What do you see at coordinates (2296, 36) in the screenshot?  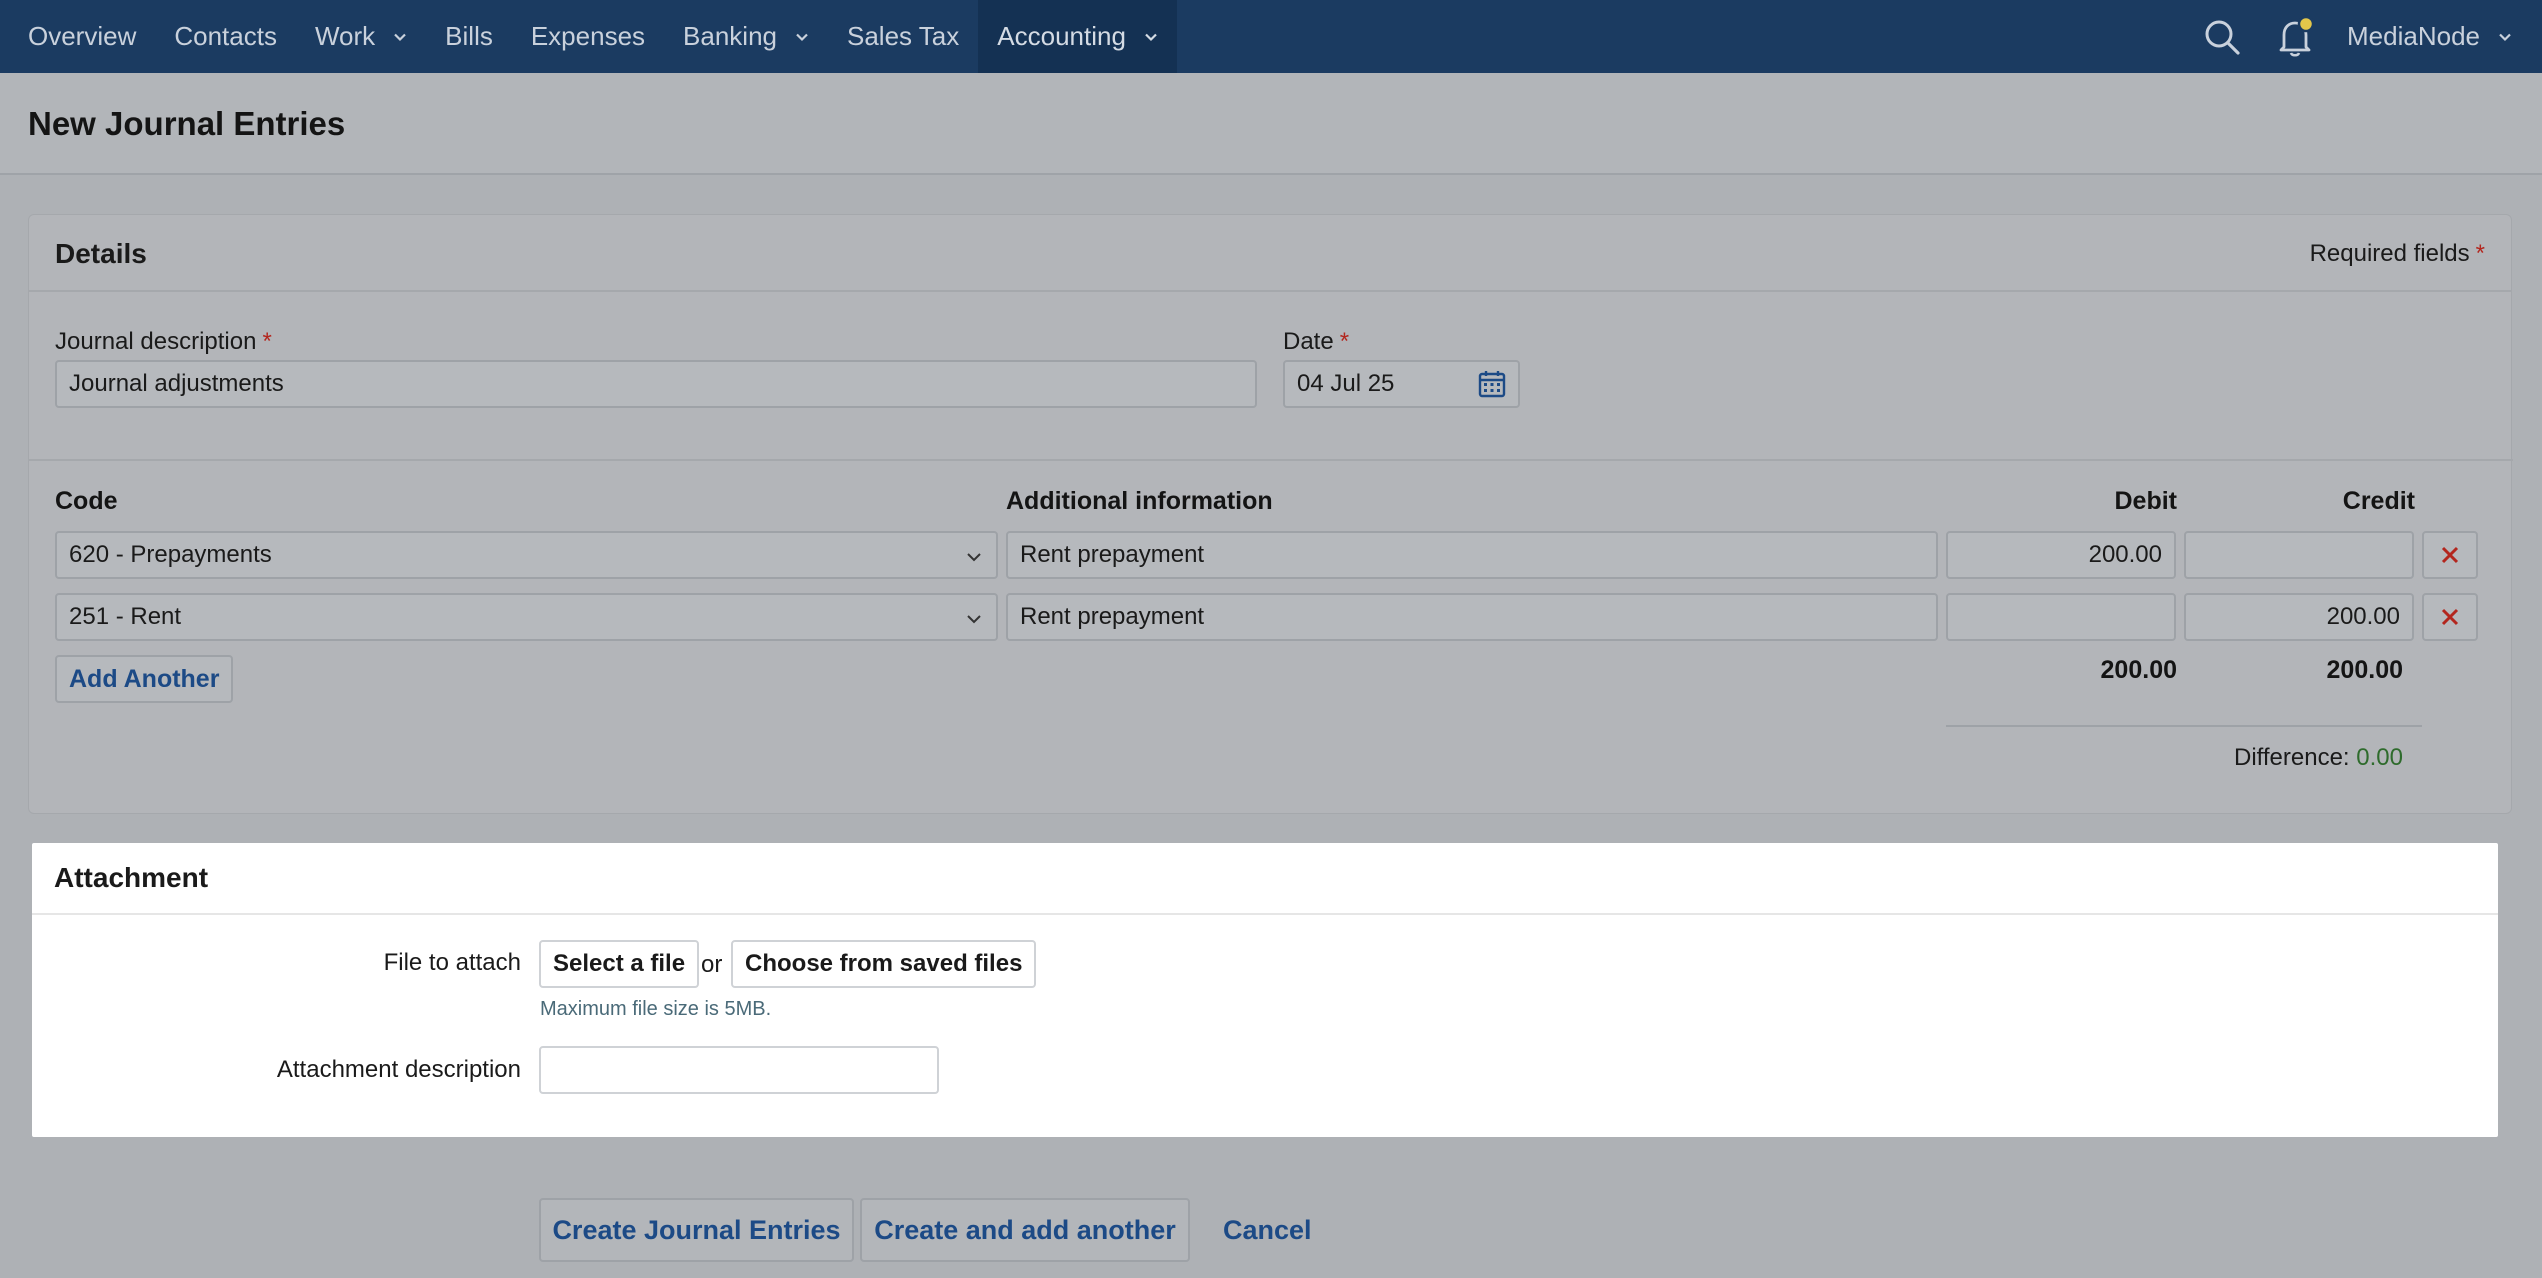 I see `notification-bell-icon` at bounding box center [2296, 36].